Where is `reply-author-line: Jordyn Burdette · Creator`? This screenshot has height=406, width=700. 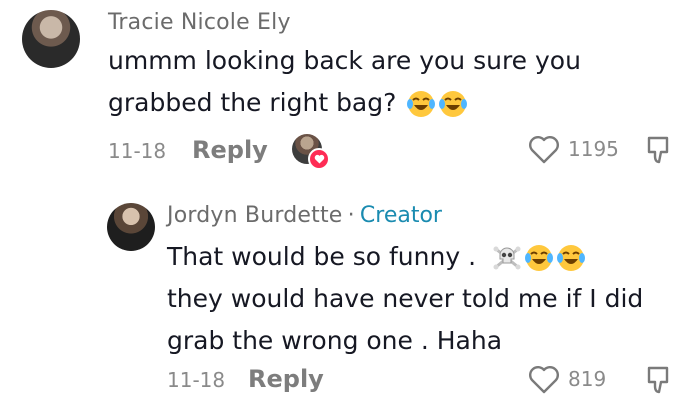 reply-author-line: Jordyn Burdette · Creator is located at coordinates (304, 215).